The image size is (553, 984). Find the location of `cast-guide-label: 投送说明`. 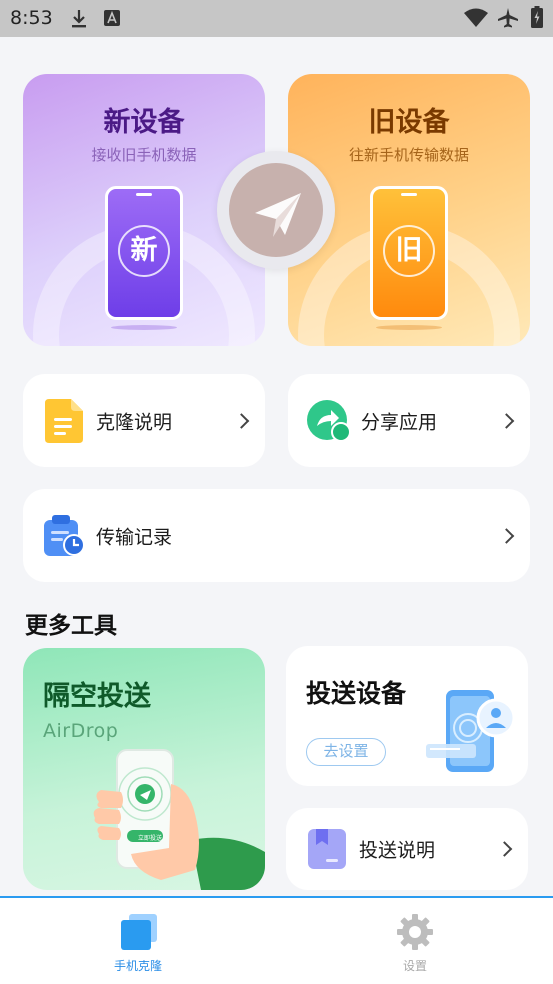

cast-guide-label: 投送说明 is located at coordinates (397, 850).